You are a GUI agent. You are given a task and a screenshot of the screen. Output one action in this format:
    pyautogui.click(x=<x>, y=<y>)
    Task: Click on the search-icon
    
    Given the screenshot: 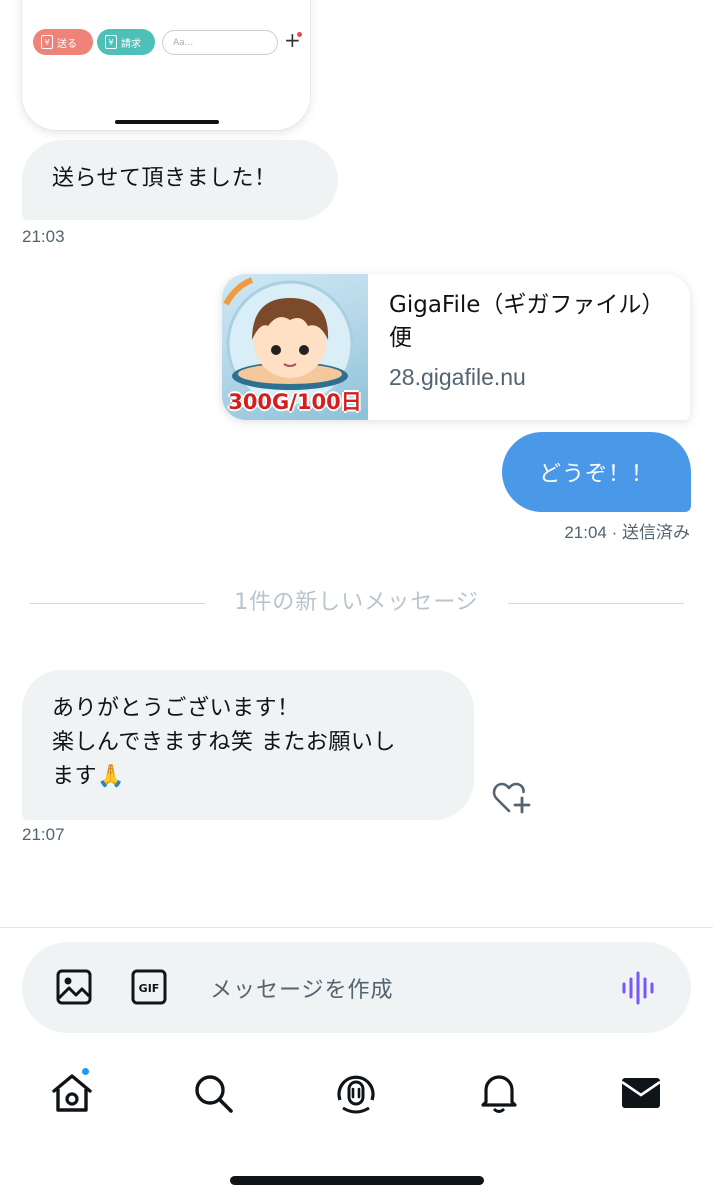 What is the action you would take?
    pyautogui.click(x=213, y=1093)
    